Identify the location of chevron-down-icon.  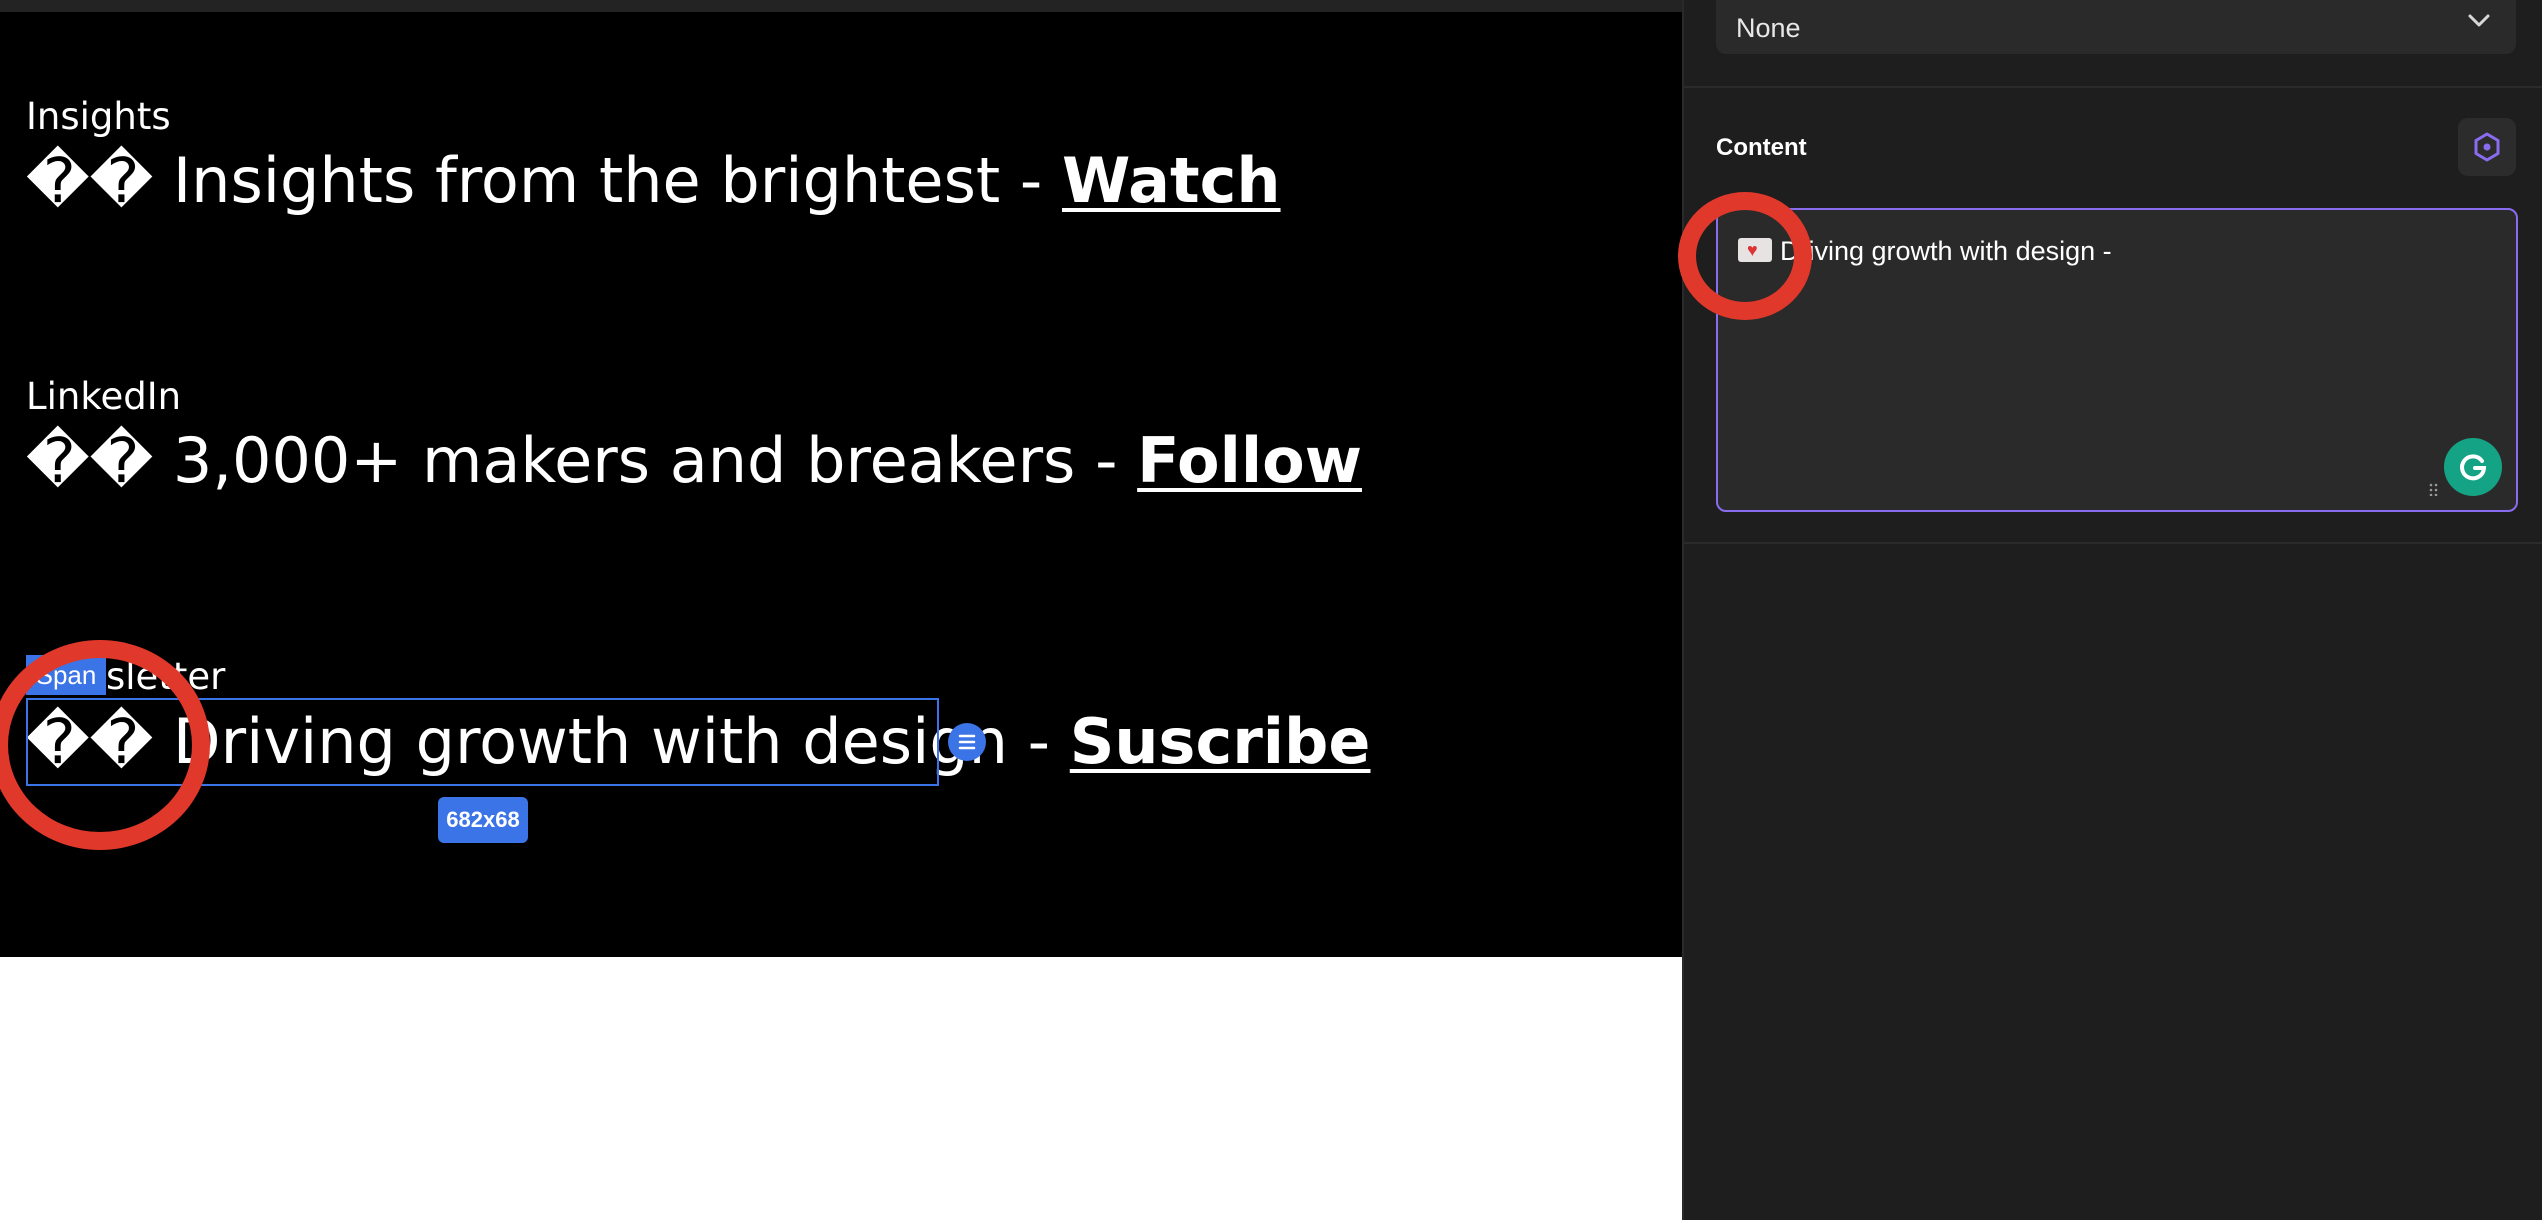
(2479, 20).